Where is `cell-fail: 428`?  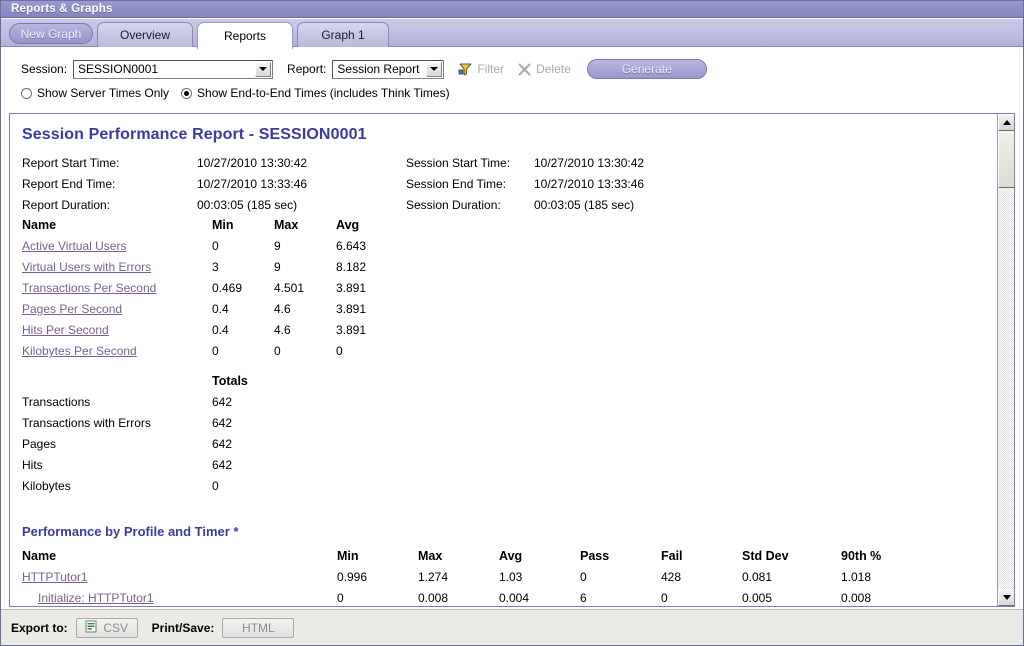
cell-fail: 428 is located at coordinates (671, 576).